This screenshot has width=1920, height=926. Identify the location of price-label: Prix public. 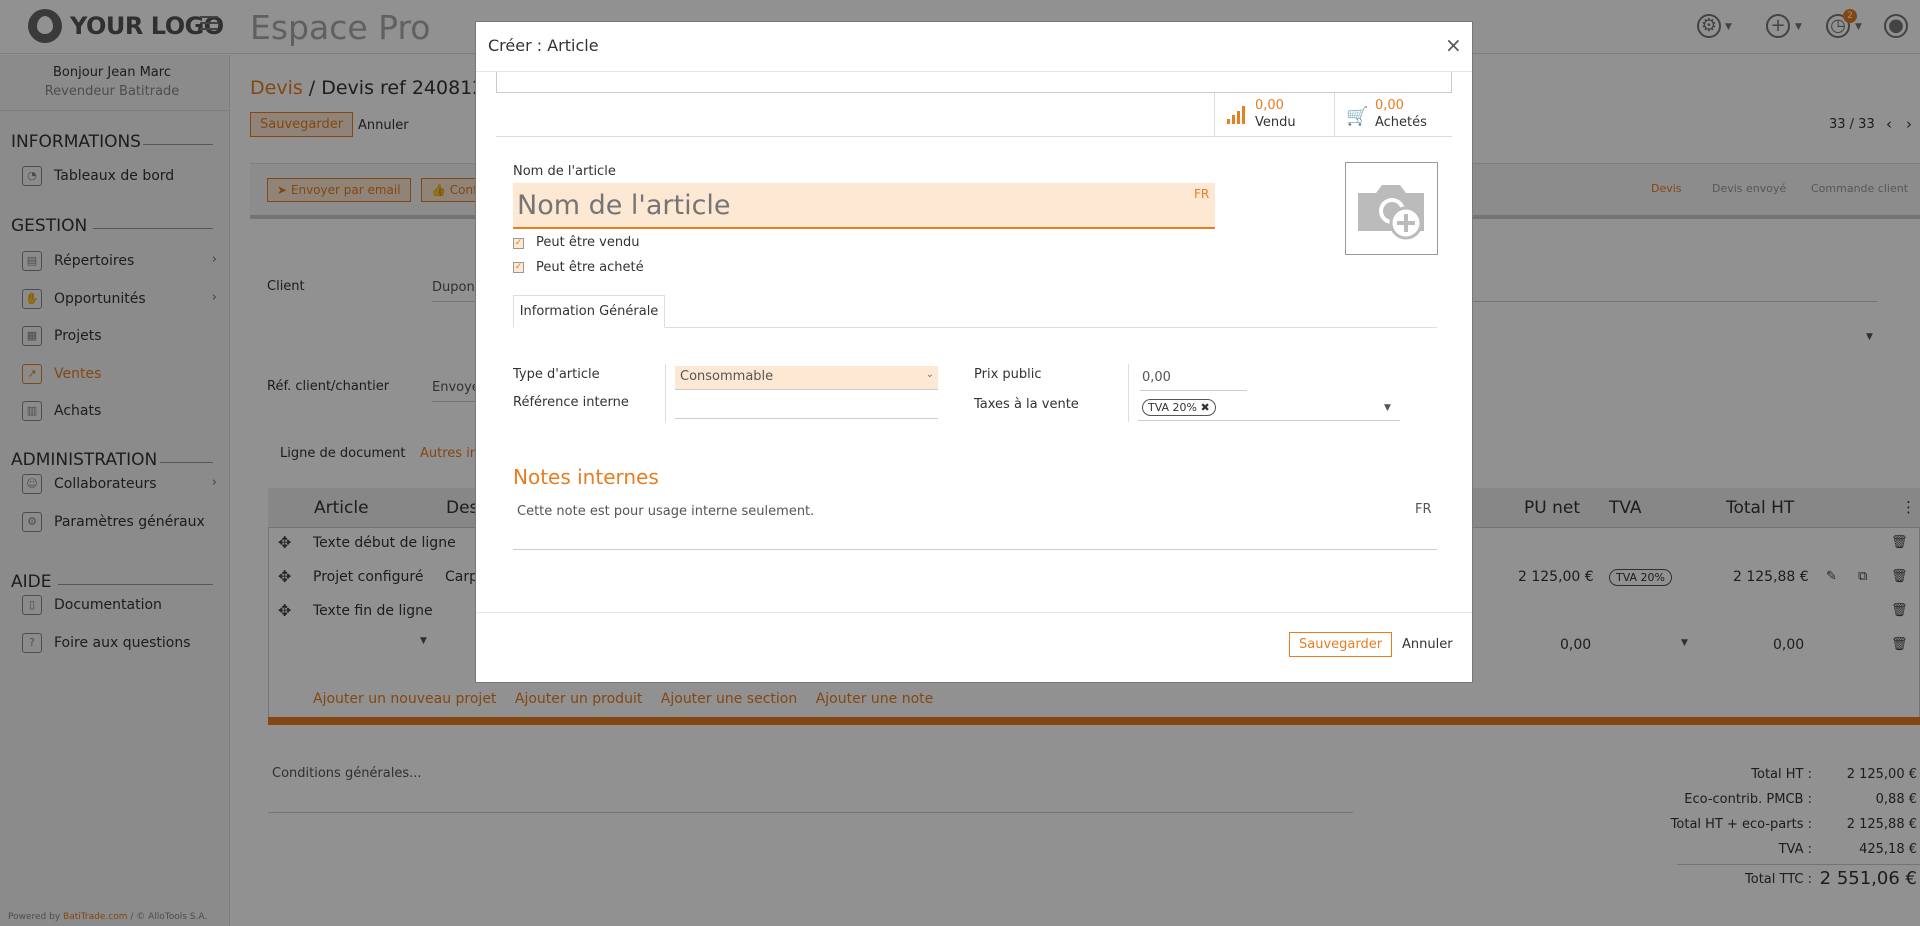
(1008, 374).